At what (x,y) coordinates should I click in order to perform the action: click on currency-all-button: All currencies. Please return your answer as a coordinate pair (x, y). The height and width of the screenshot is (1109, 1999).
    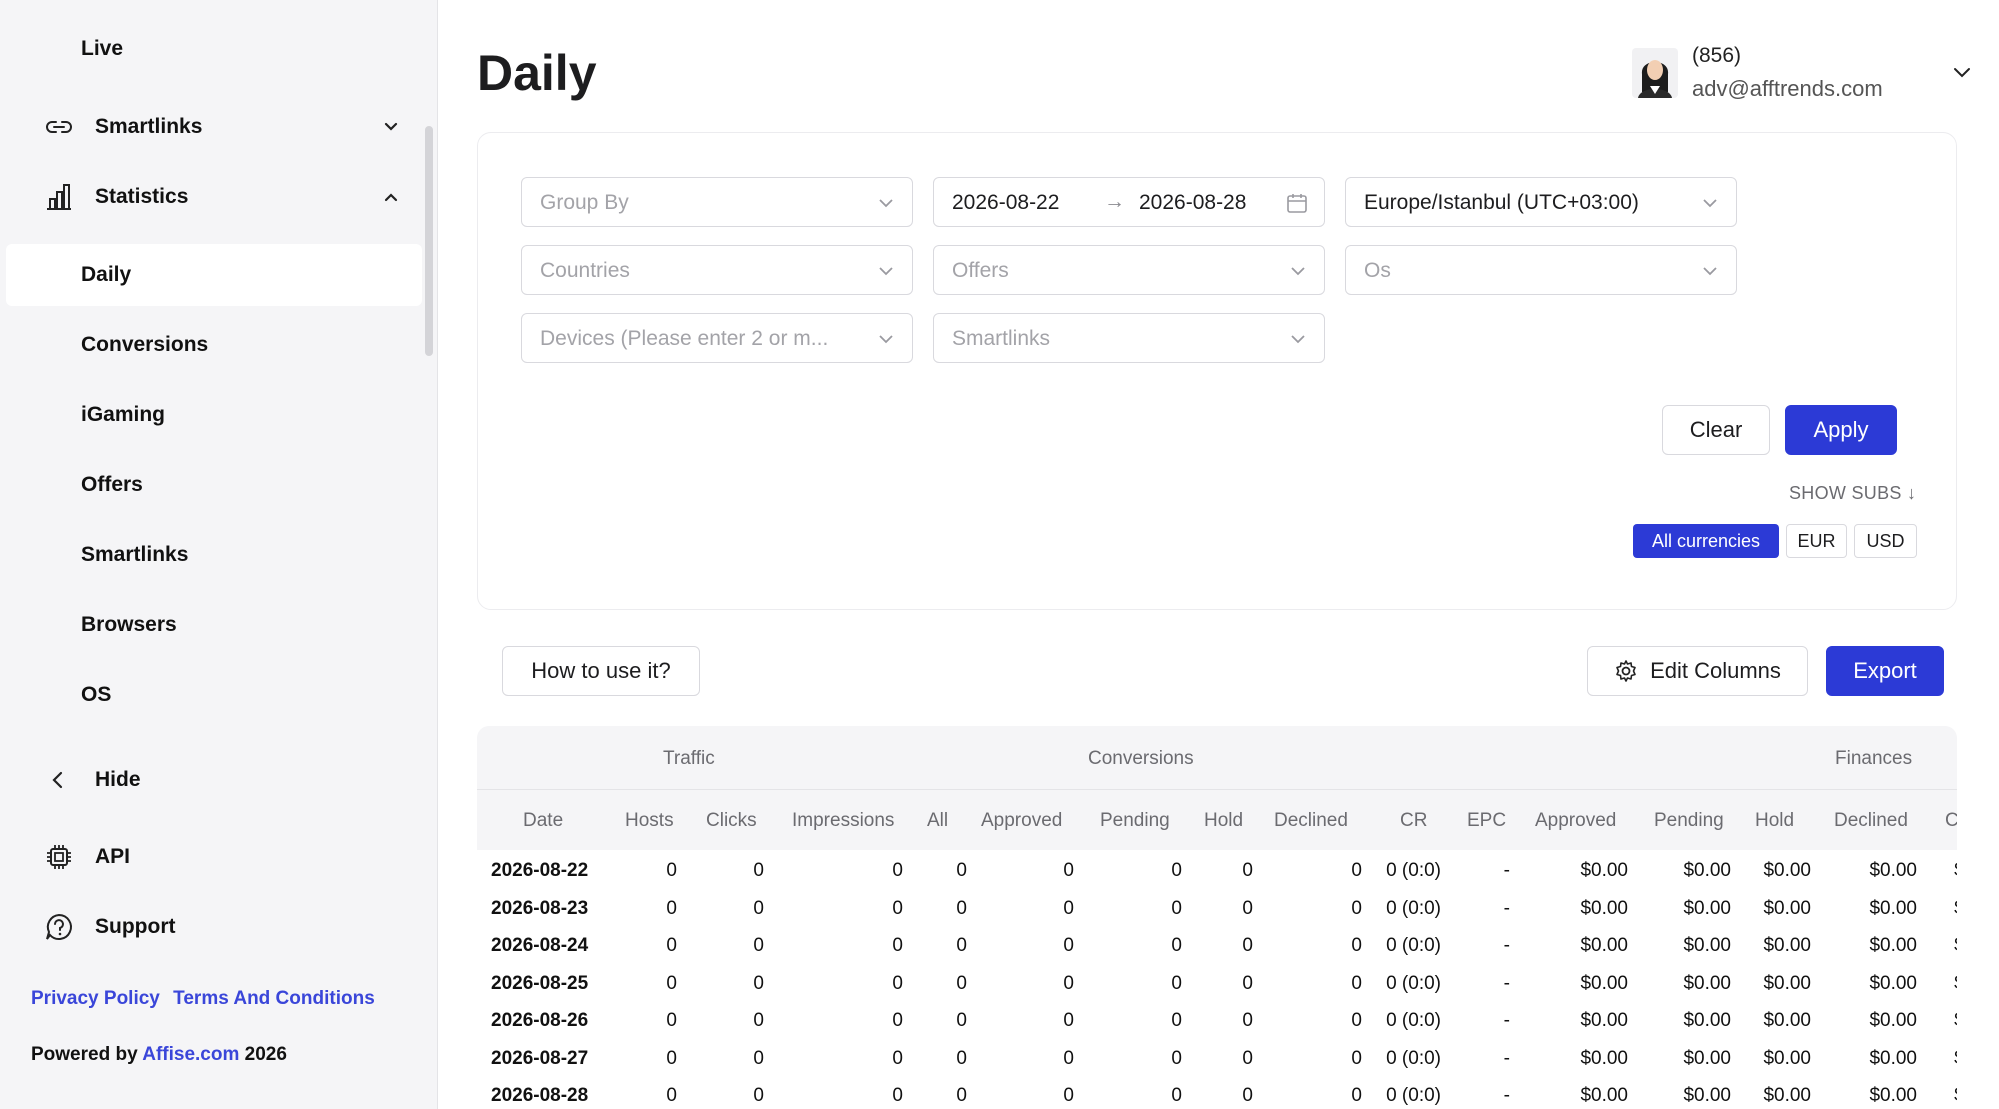
    Looking at the image, I should click on (1706, 541).